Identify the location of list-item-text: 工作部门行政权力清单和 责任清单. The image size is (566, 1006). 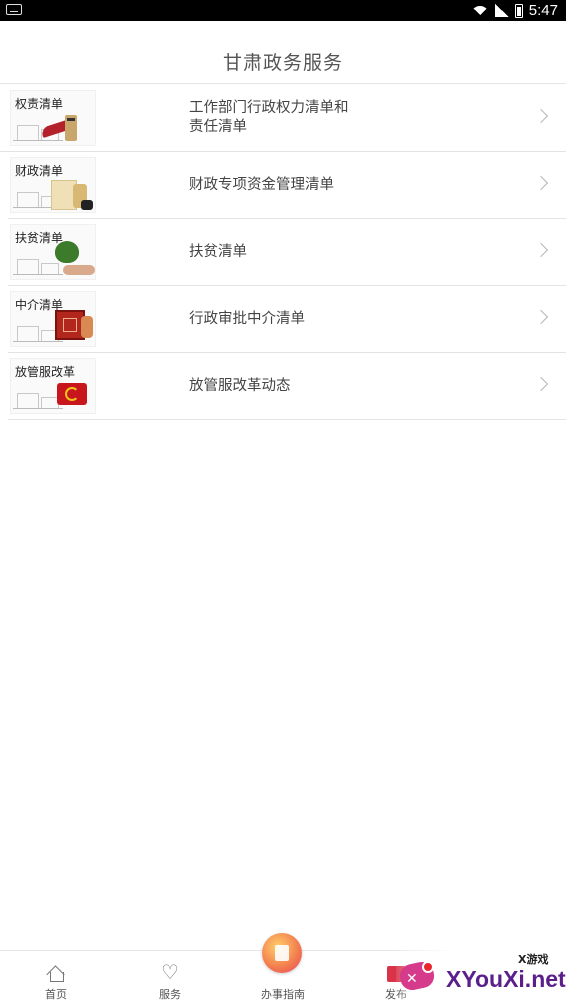
(289, 118).